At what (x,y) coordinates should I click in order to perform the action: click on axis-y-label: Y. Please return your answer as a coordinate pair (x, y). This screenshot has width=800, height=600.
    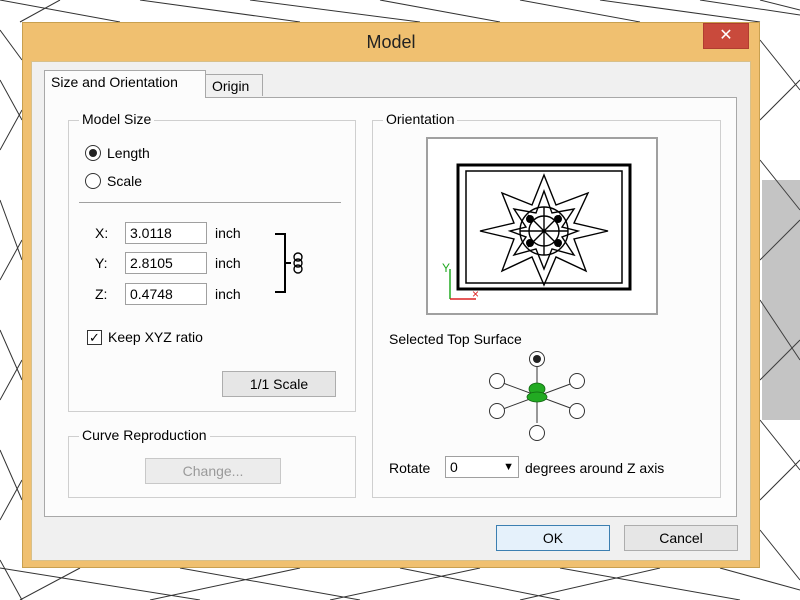
    Looking at the image, I should click on (446, 268).